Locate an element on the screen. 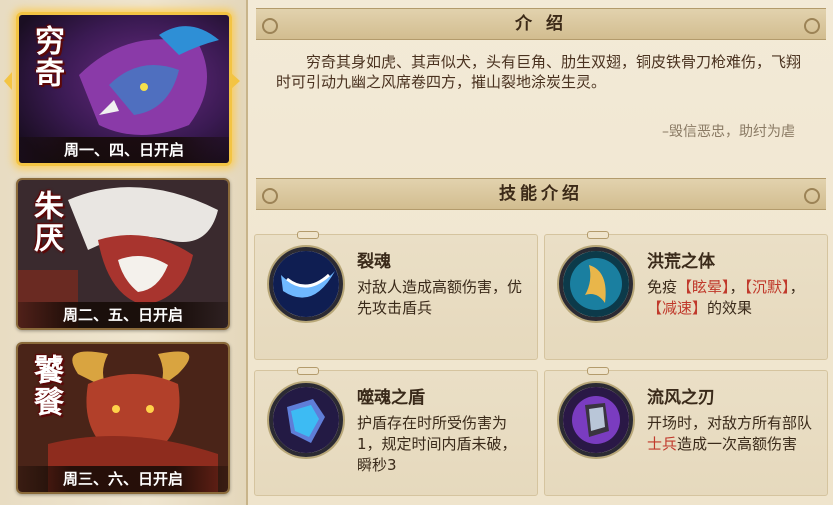 The width and height of the screenshot is (833, 505). intro-header-label: 介 绍 is located at coordinates (541, 24).